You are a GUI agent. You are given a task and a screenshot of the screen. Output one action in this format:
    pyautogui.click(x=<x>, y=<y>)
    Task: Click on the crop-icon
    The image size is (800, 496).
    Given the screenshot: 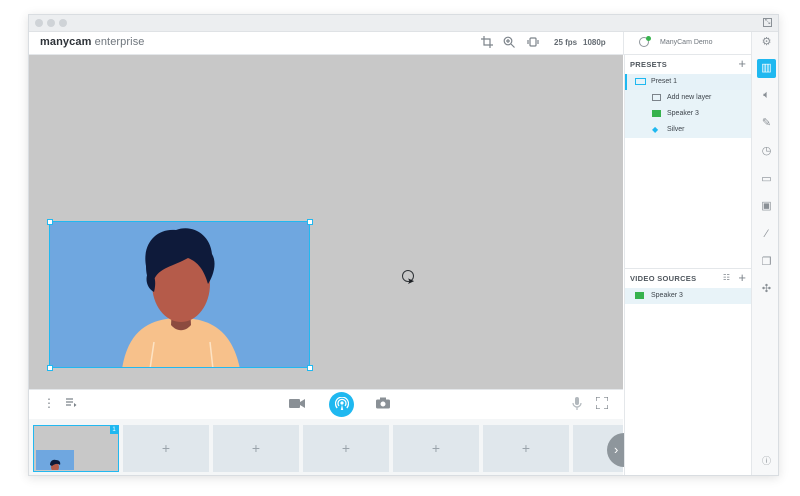 What is the action you would take?
    pyautogui.click(x=487, y=43)
    